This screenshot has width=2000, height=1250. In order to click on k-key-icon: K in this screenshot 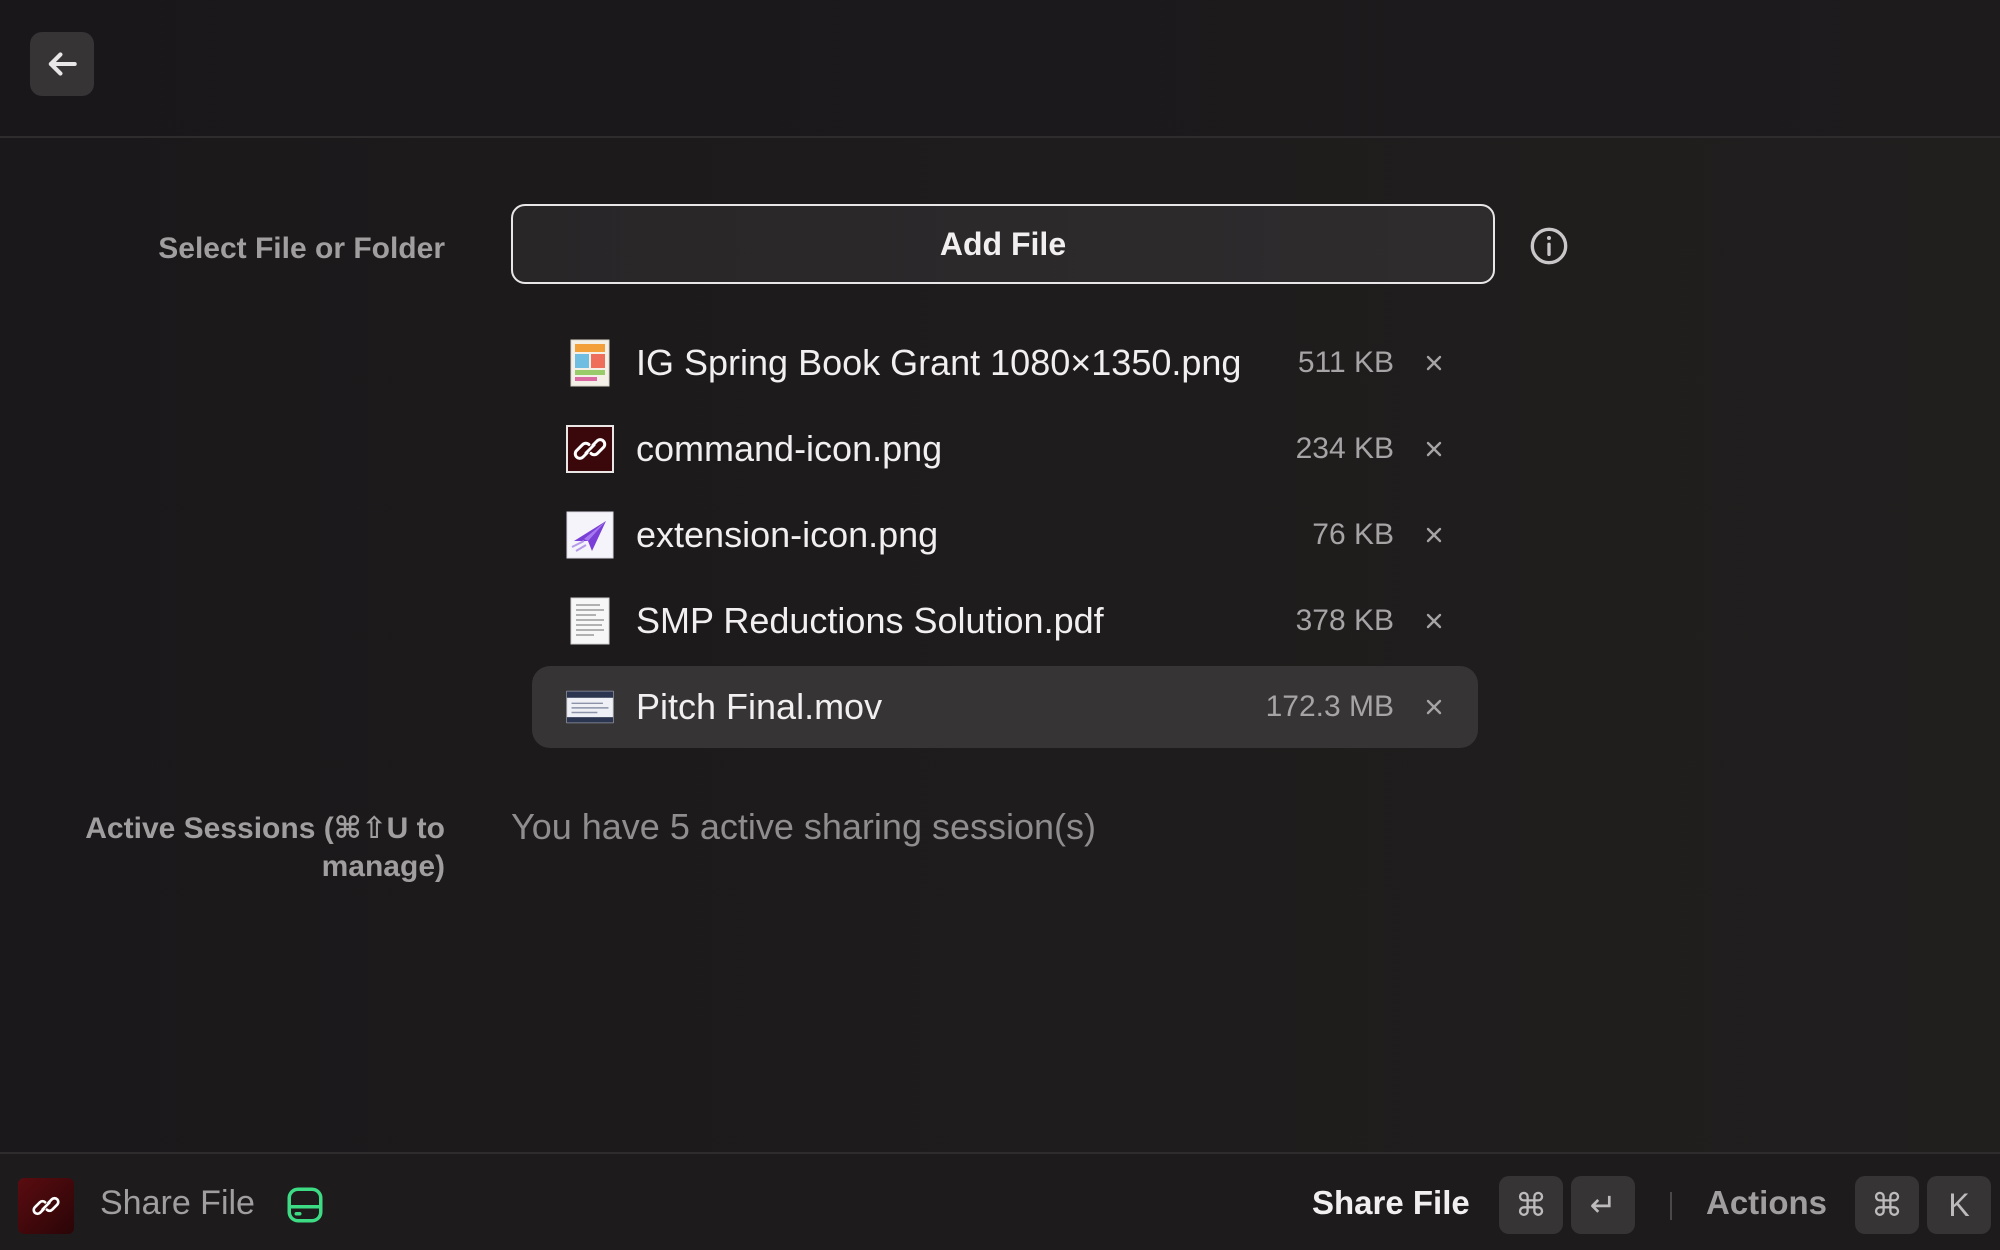, I will do `click(1959, 1205)`.